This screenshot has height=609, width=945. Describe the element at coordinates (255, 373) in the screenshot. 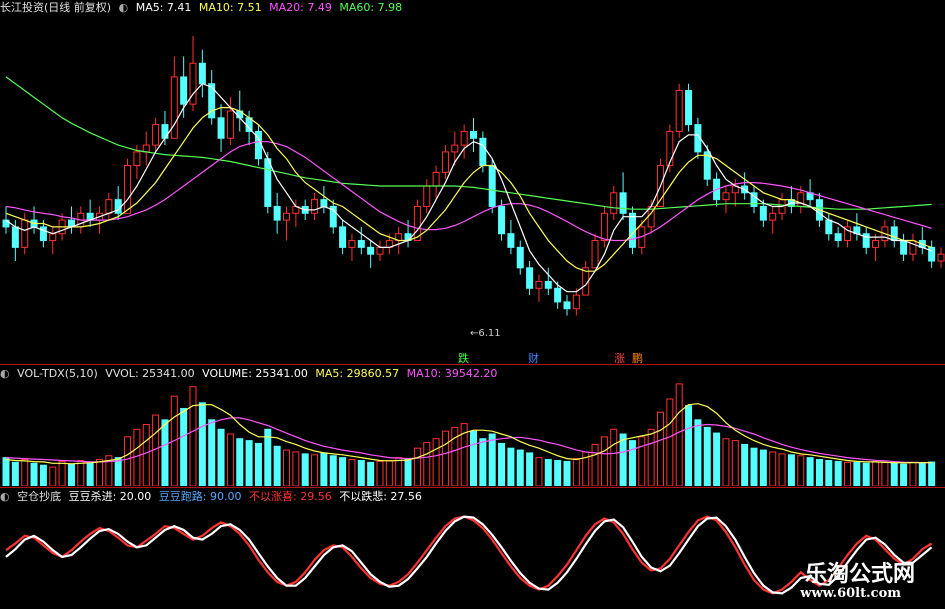

I see `volume-value: VOLUME: 25341.00` at that location.